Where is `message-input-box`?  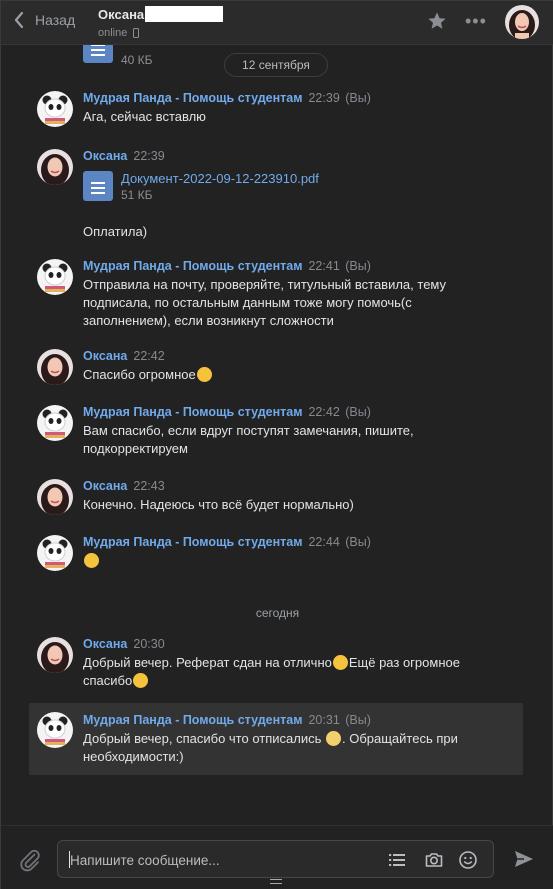
message-input-box is located at coordinates (275, 859).